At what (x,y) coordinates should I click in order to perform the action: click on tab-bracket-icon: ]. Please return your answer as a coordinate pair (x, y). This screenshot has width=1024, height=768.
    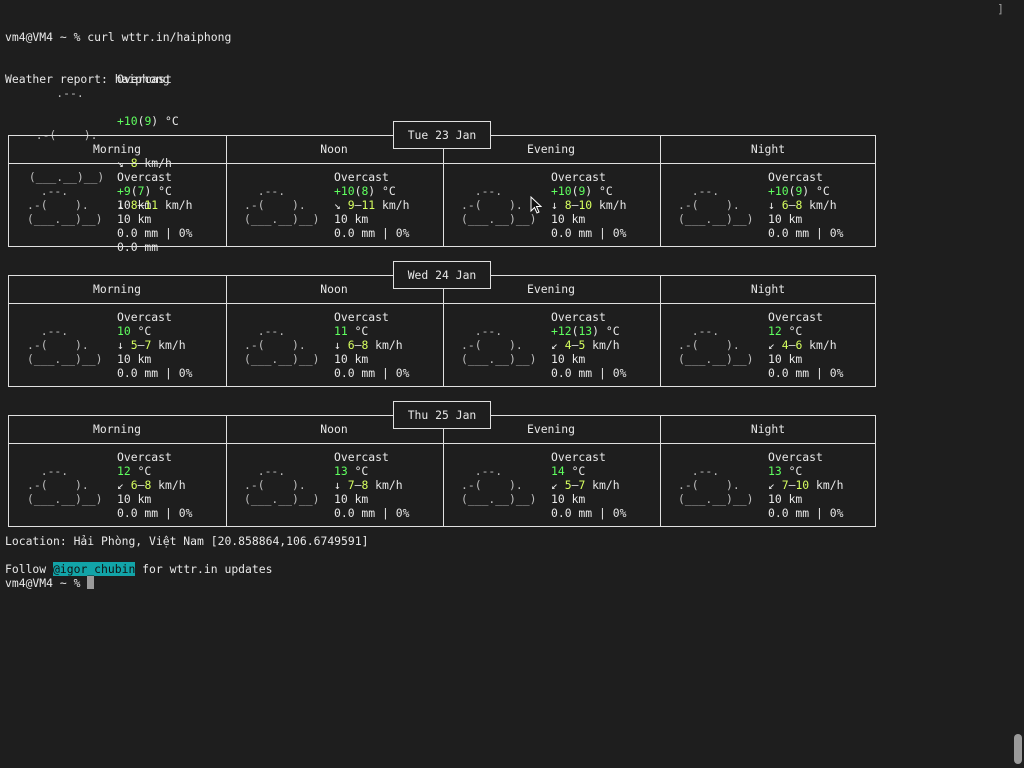
    Looking at the image, I should click on (1000, 9).